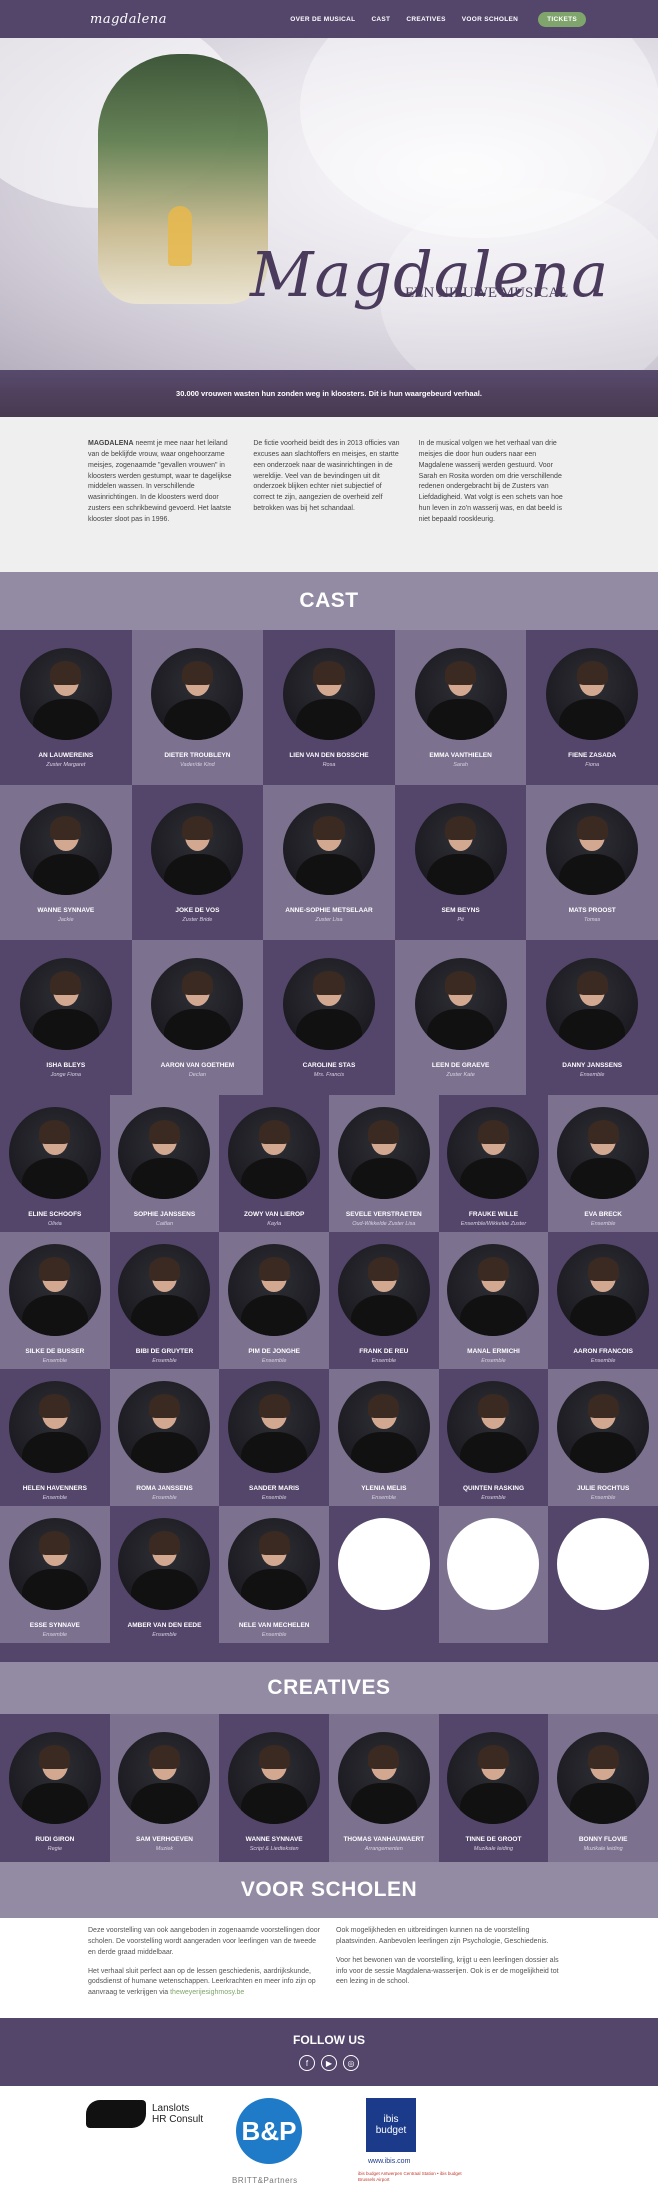 The image size is (658, 2200). I want to click on cast-member-role: Zuster Margaret, so click(66, 765).